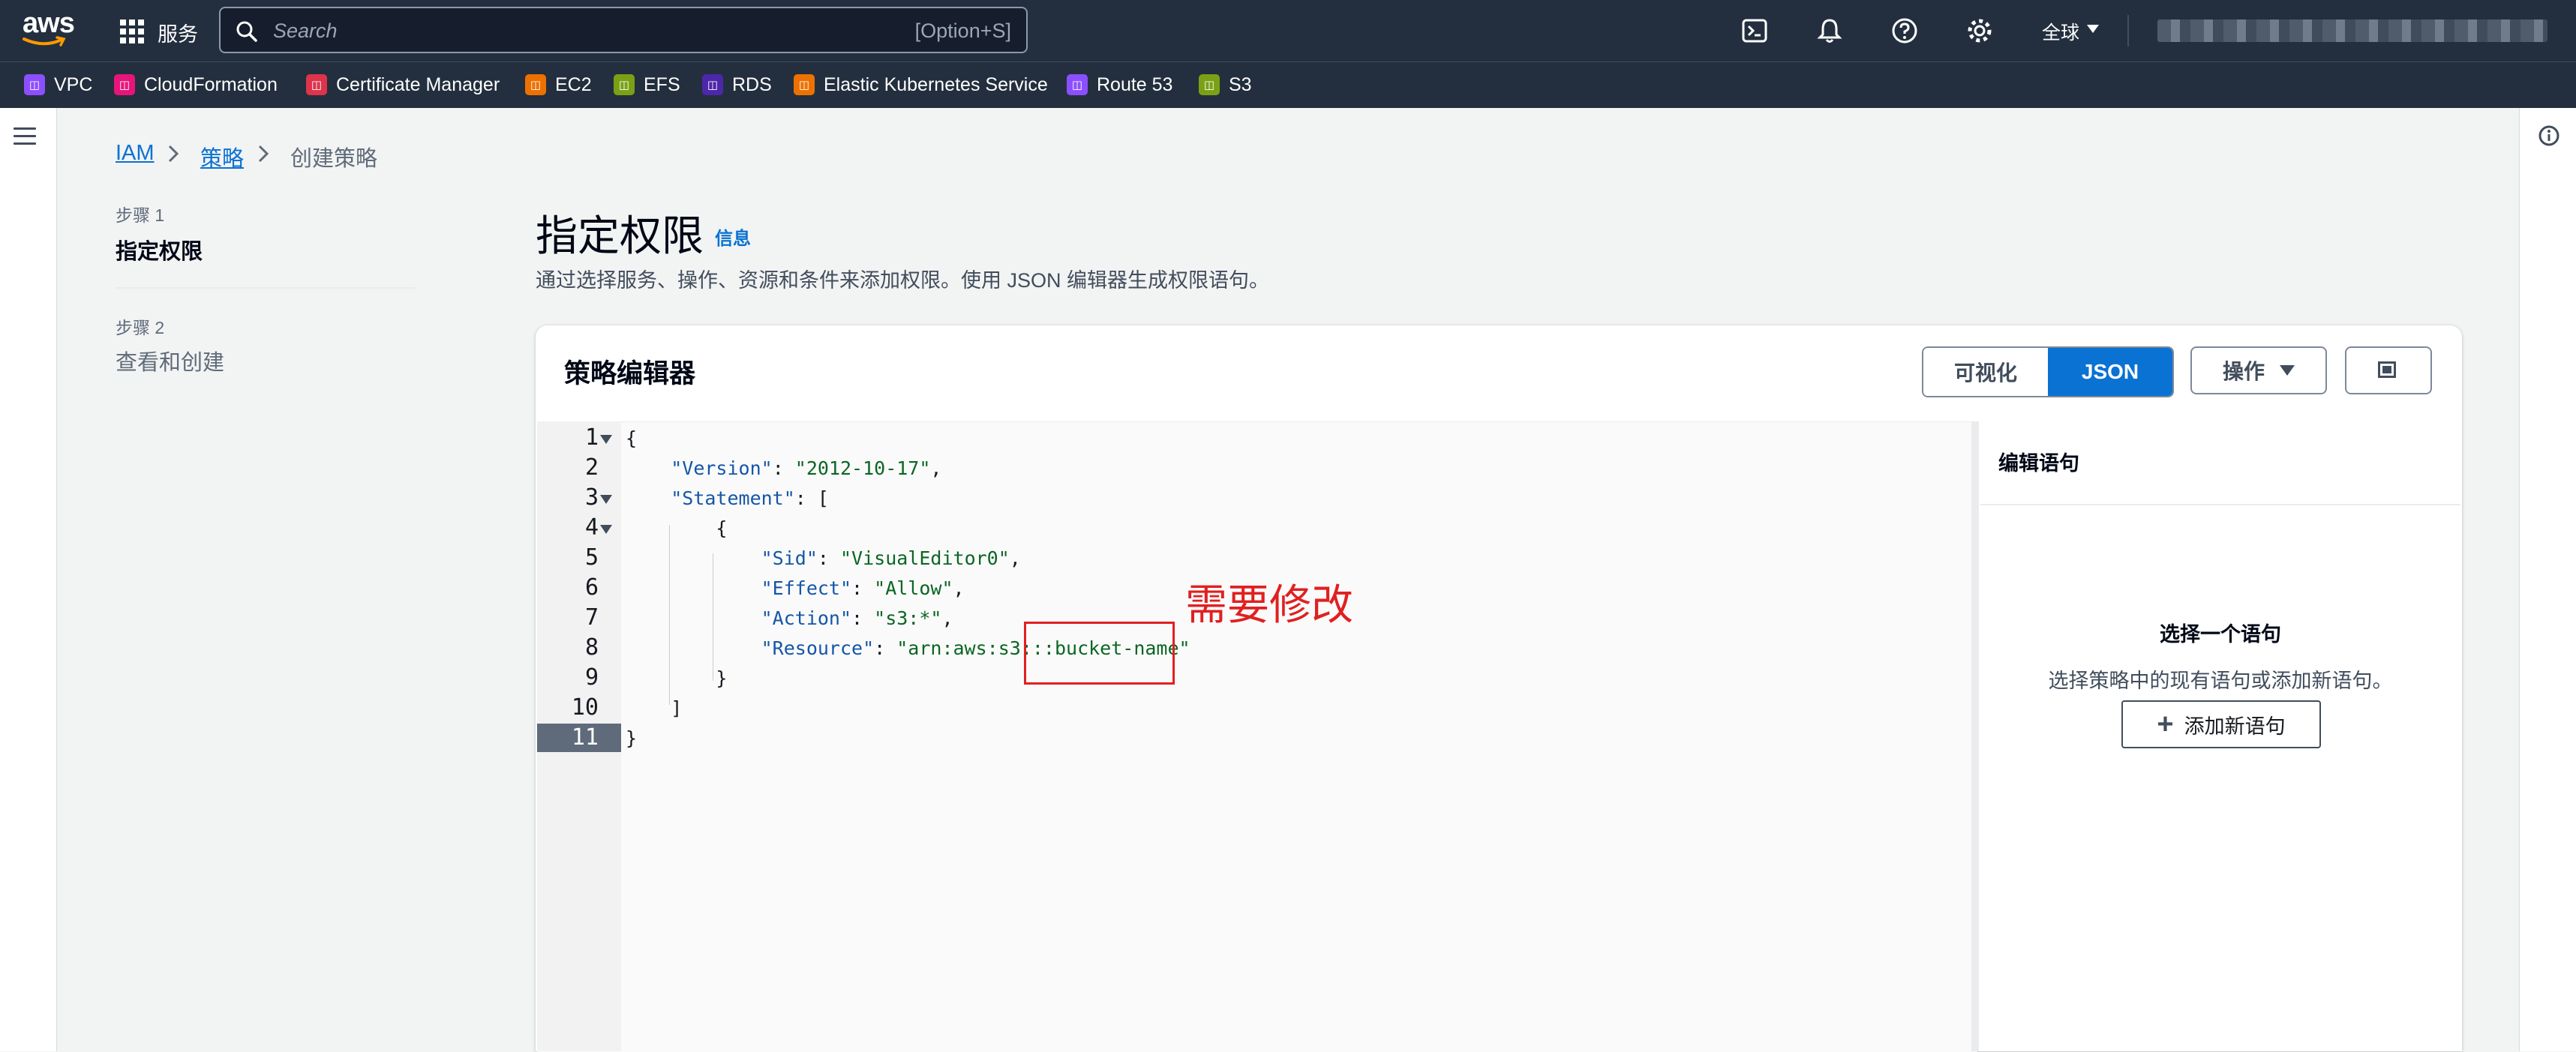 The height and width of the screenshot is (1052, 2576). I want to click on chevron-down-icon, so click(2093, 29).